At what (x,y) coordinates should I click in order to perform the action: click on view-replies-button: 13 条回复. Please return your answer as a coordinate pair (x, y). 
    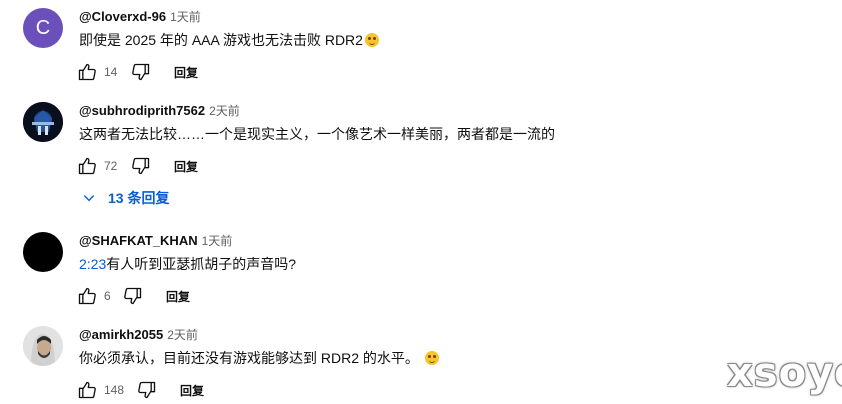
    Looking at the image, I should click on (125, 198).